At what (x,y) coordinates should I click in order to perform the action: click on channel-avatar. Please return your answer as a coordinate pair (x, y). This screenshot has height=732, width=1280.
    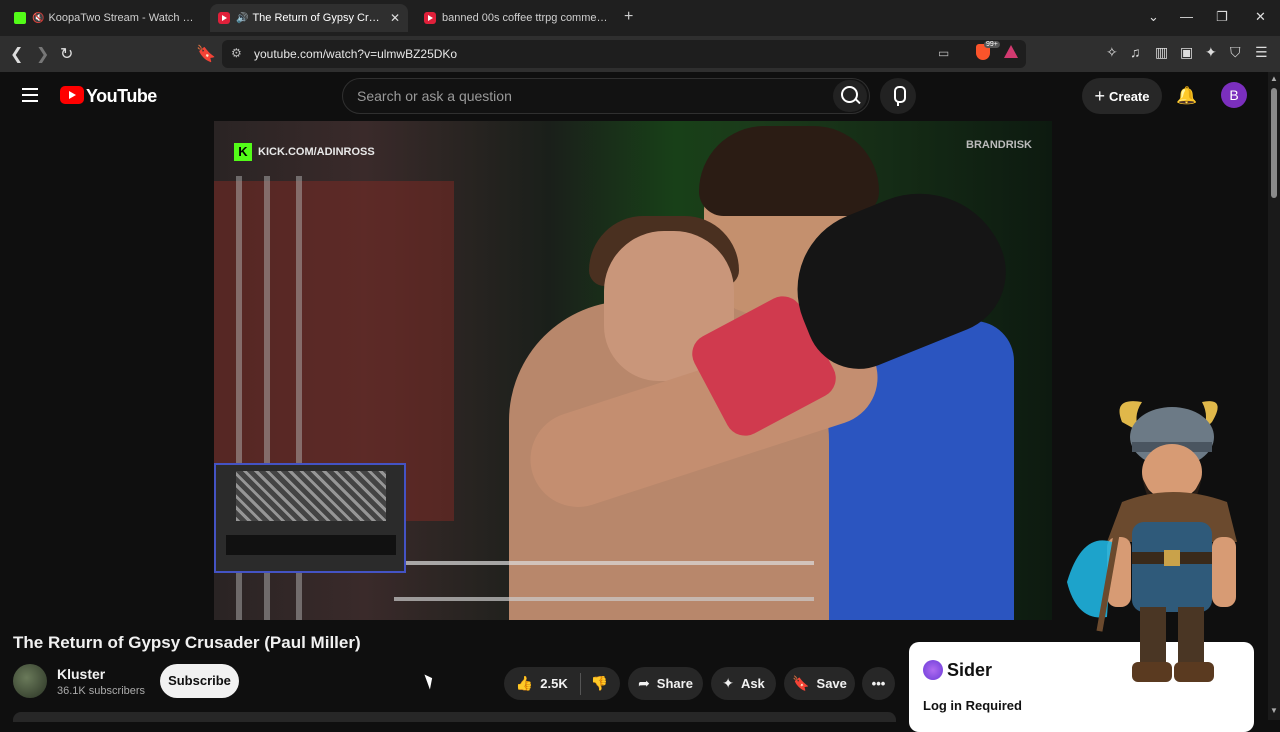
    Looking at the image, I should click on (30, 681).